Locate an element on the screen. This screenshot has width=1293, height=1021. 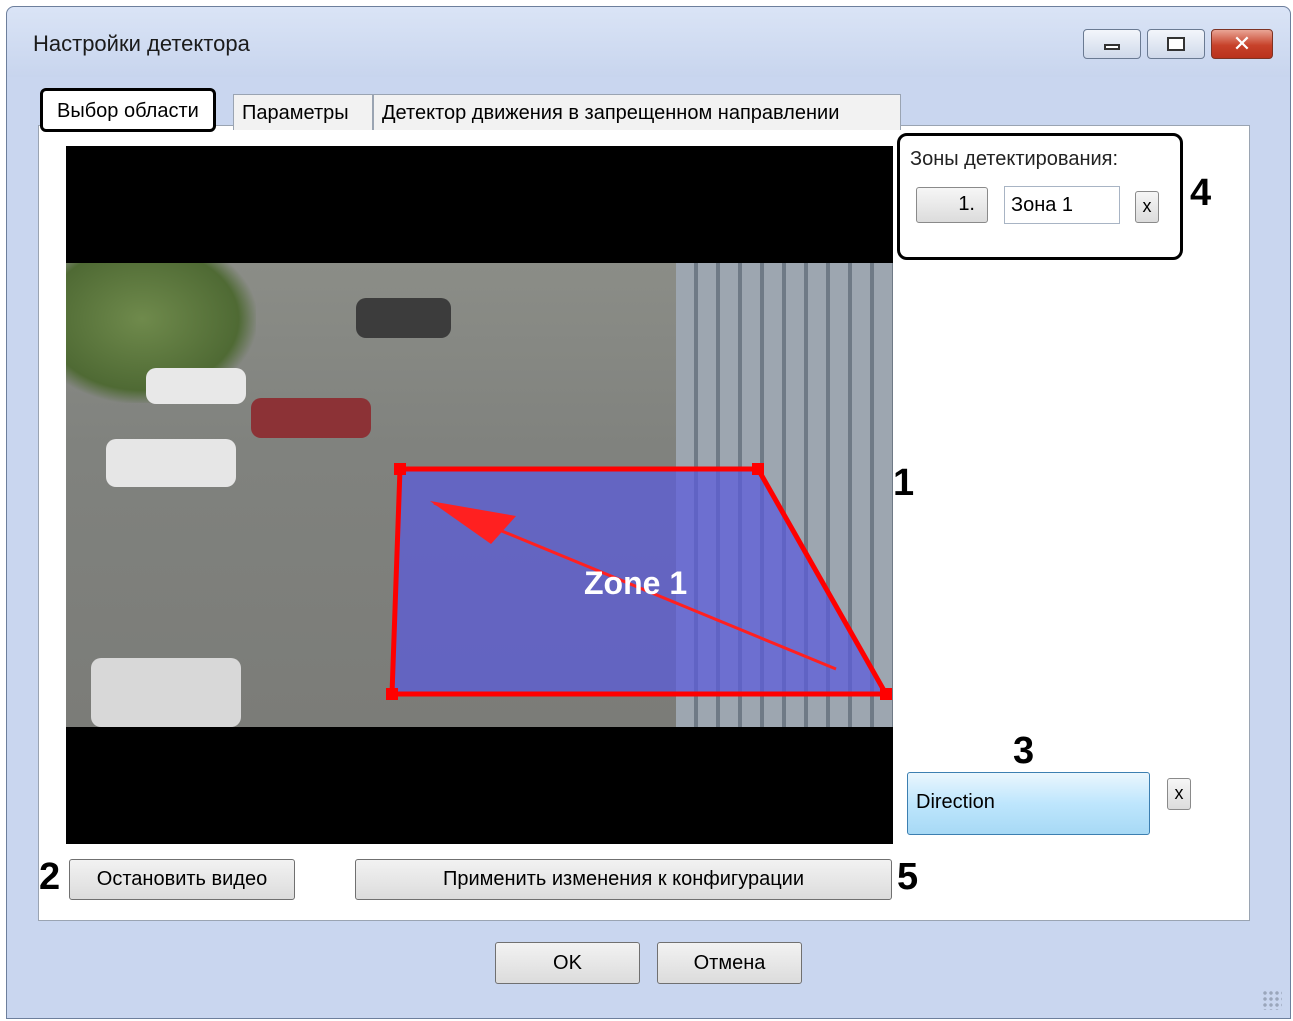
close-icon: ✕ is located at coordinates (1242, 44).